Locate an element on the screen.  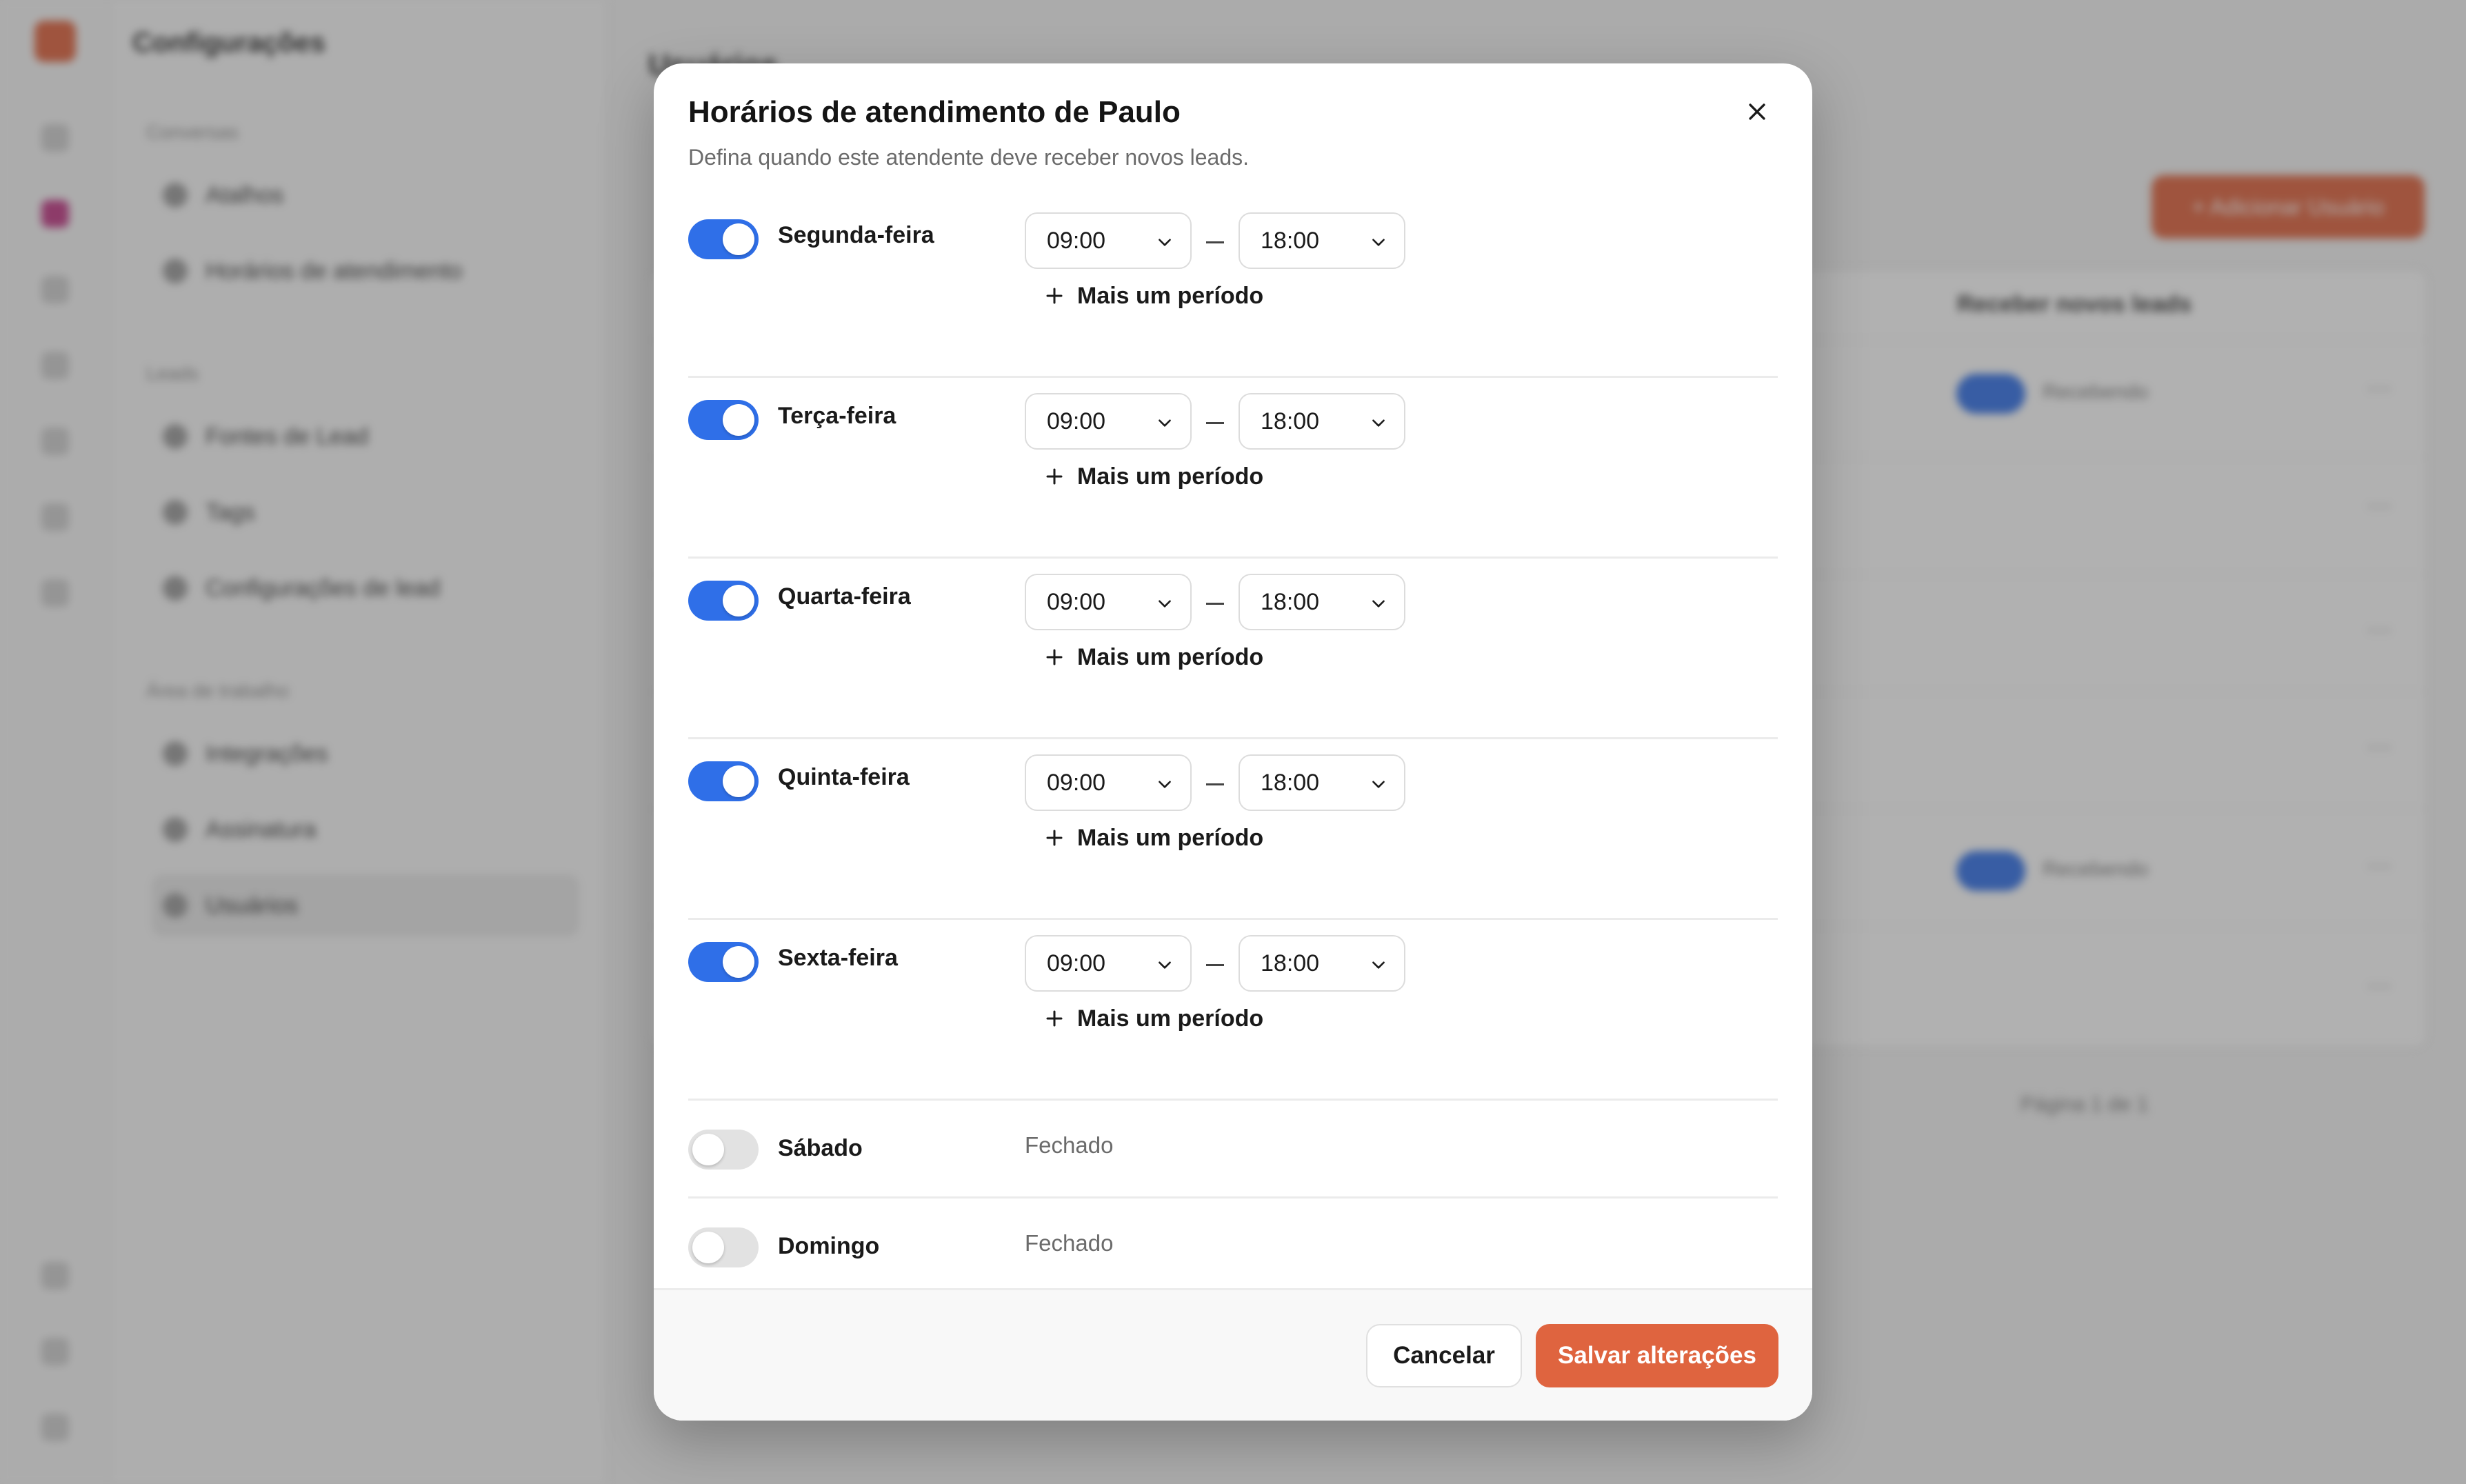
day-row-quarta: Quarta-feira 09:00 18:00 Mais um período is located at coordinates (1233, 649).